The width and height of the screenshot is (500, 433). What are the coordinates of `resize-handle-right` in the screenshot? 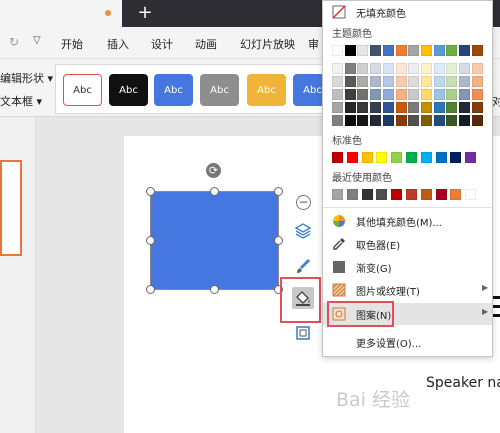 It's located at (278, 240).